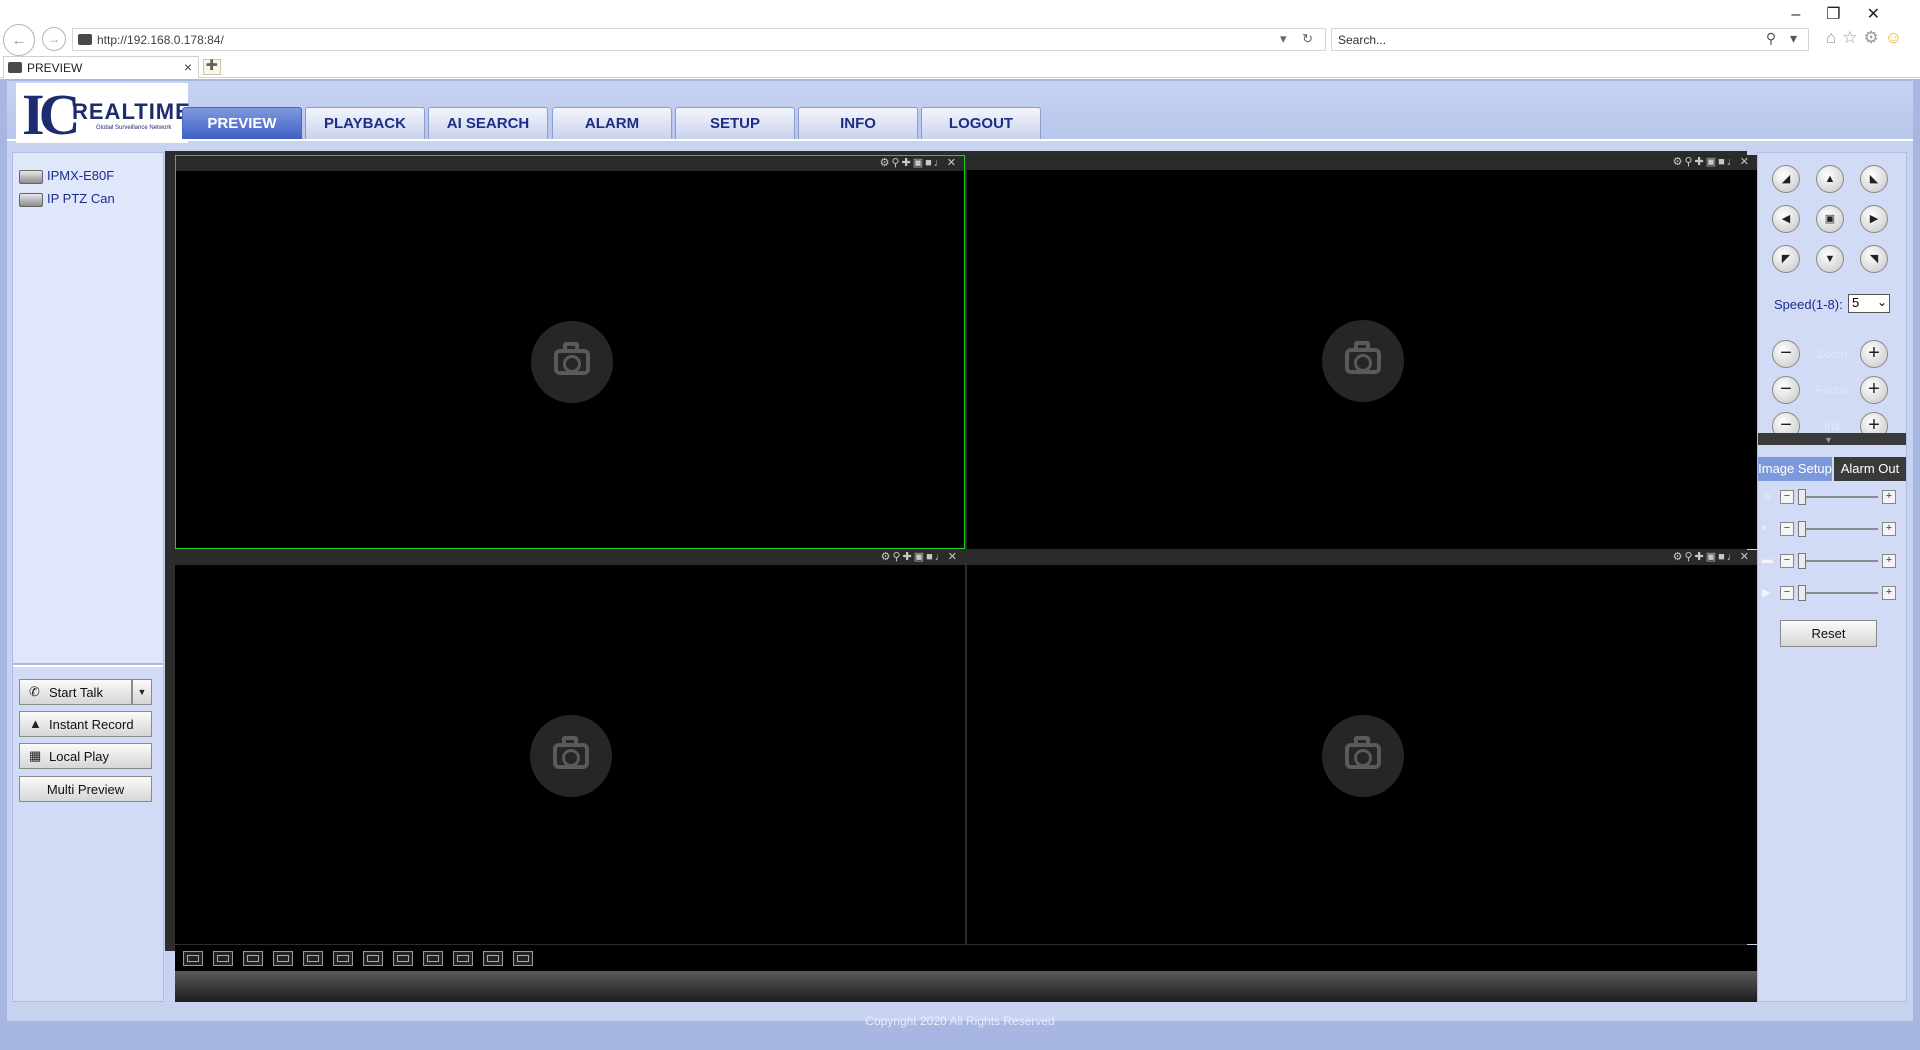  Describe the element at coordinates (160, 40) in the screenshot. I see `address-url: http://192.168.0.178:84/` at that location.